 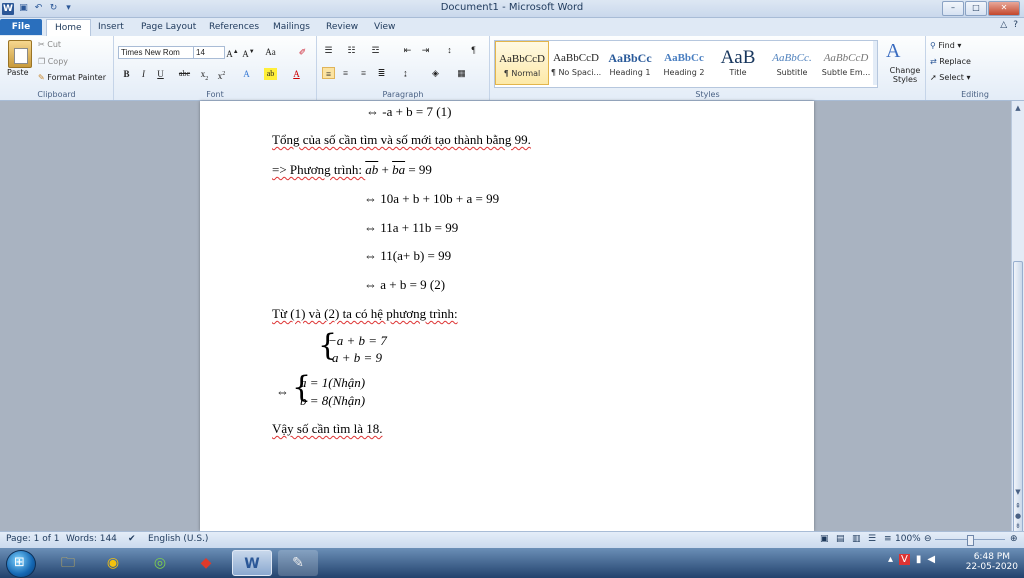 I want to click on vertical-scrollbar: ▲ ▼ ⇞ ● ⇟, so click(x=1017, y=318).